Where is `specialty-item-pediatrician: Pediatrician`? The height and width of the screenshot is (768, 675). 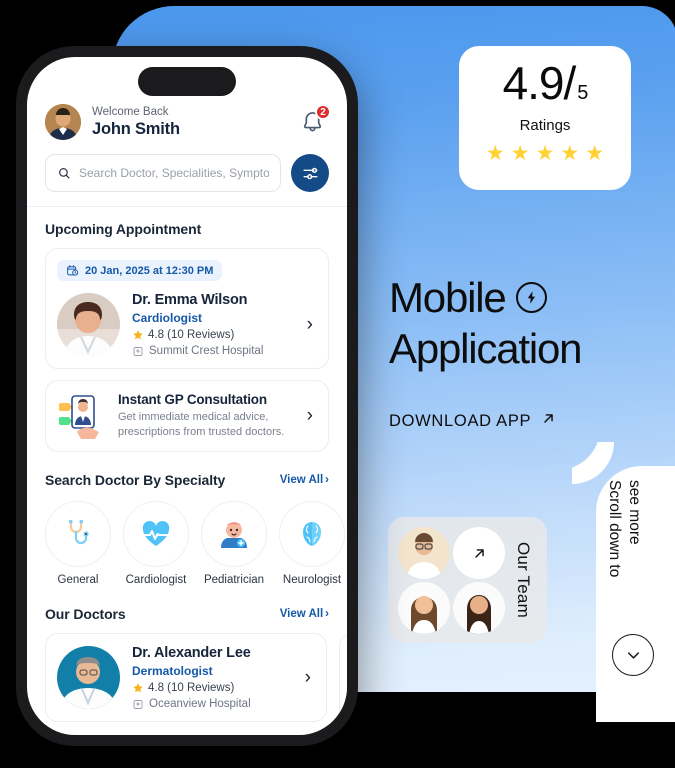 specialty-item-pediatrician: Pediatrician is located at coordinates (234, 543).